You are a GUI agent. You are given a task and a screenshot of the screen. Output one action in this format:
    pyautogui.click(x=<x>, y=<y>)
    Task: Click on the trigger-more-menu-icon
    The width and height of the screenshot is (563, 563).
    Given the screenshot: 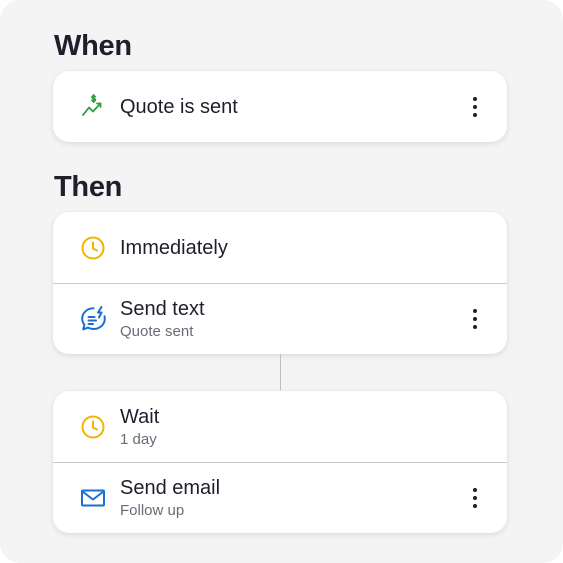 What is the action you would take?
    pyautogui.click(x=475, y=107)
    